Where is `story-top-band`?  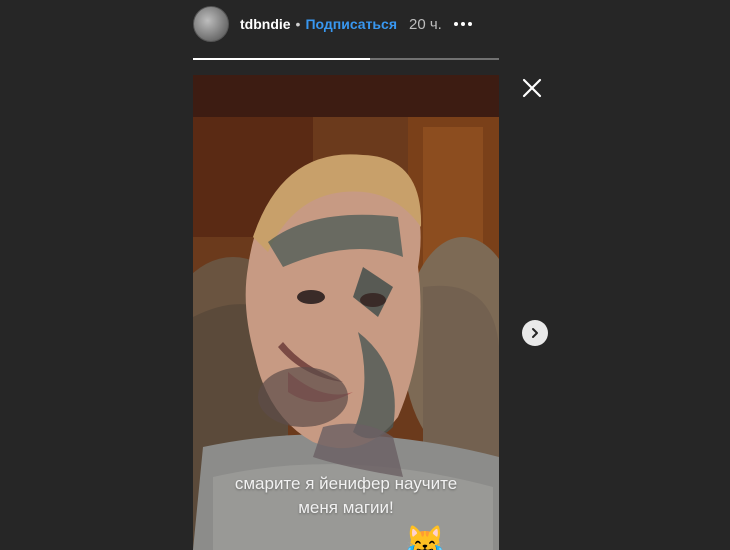
story-top-band is located at coordinates (346, 96).